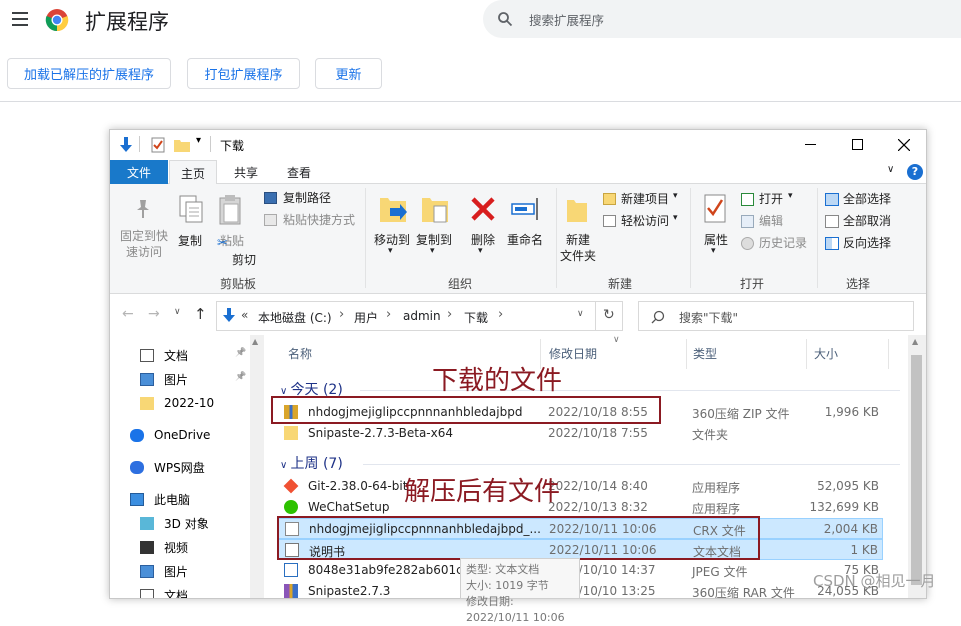  What do you see at coordinates (164, 591) in the screenshot?
I see `nav-item: 文档` at bounding box center [164, 591].